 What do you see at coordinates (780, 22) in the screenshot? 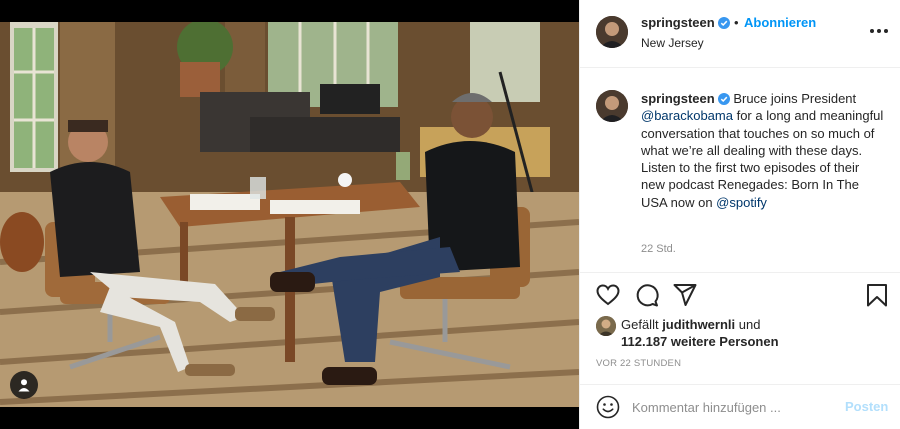
I see `follow-button: Abonnieren` at bounding box center [780, 22].